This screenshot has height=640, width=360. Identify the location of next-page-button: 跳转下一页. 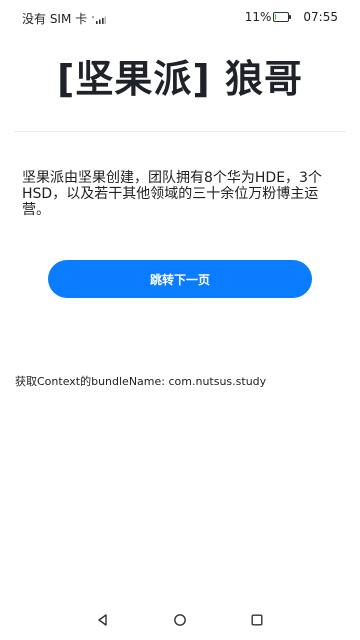
(180, 279).